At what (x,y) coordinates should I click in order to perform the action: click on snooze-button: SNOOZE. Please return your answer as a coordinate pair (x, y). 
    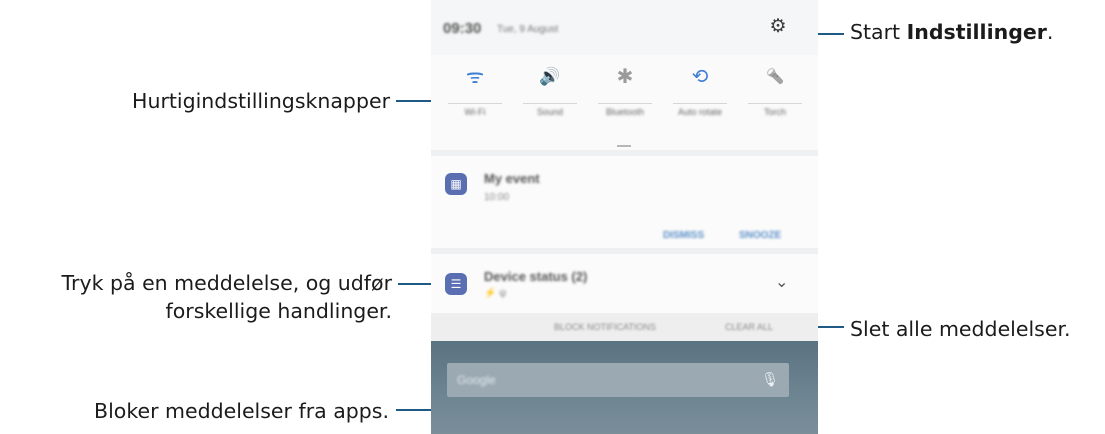
    Looking at the image, I should click on (760, 235).